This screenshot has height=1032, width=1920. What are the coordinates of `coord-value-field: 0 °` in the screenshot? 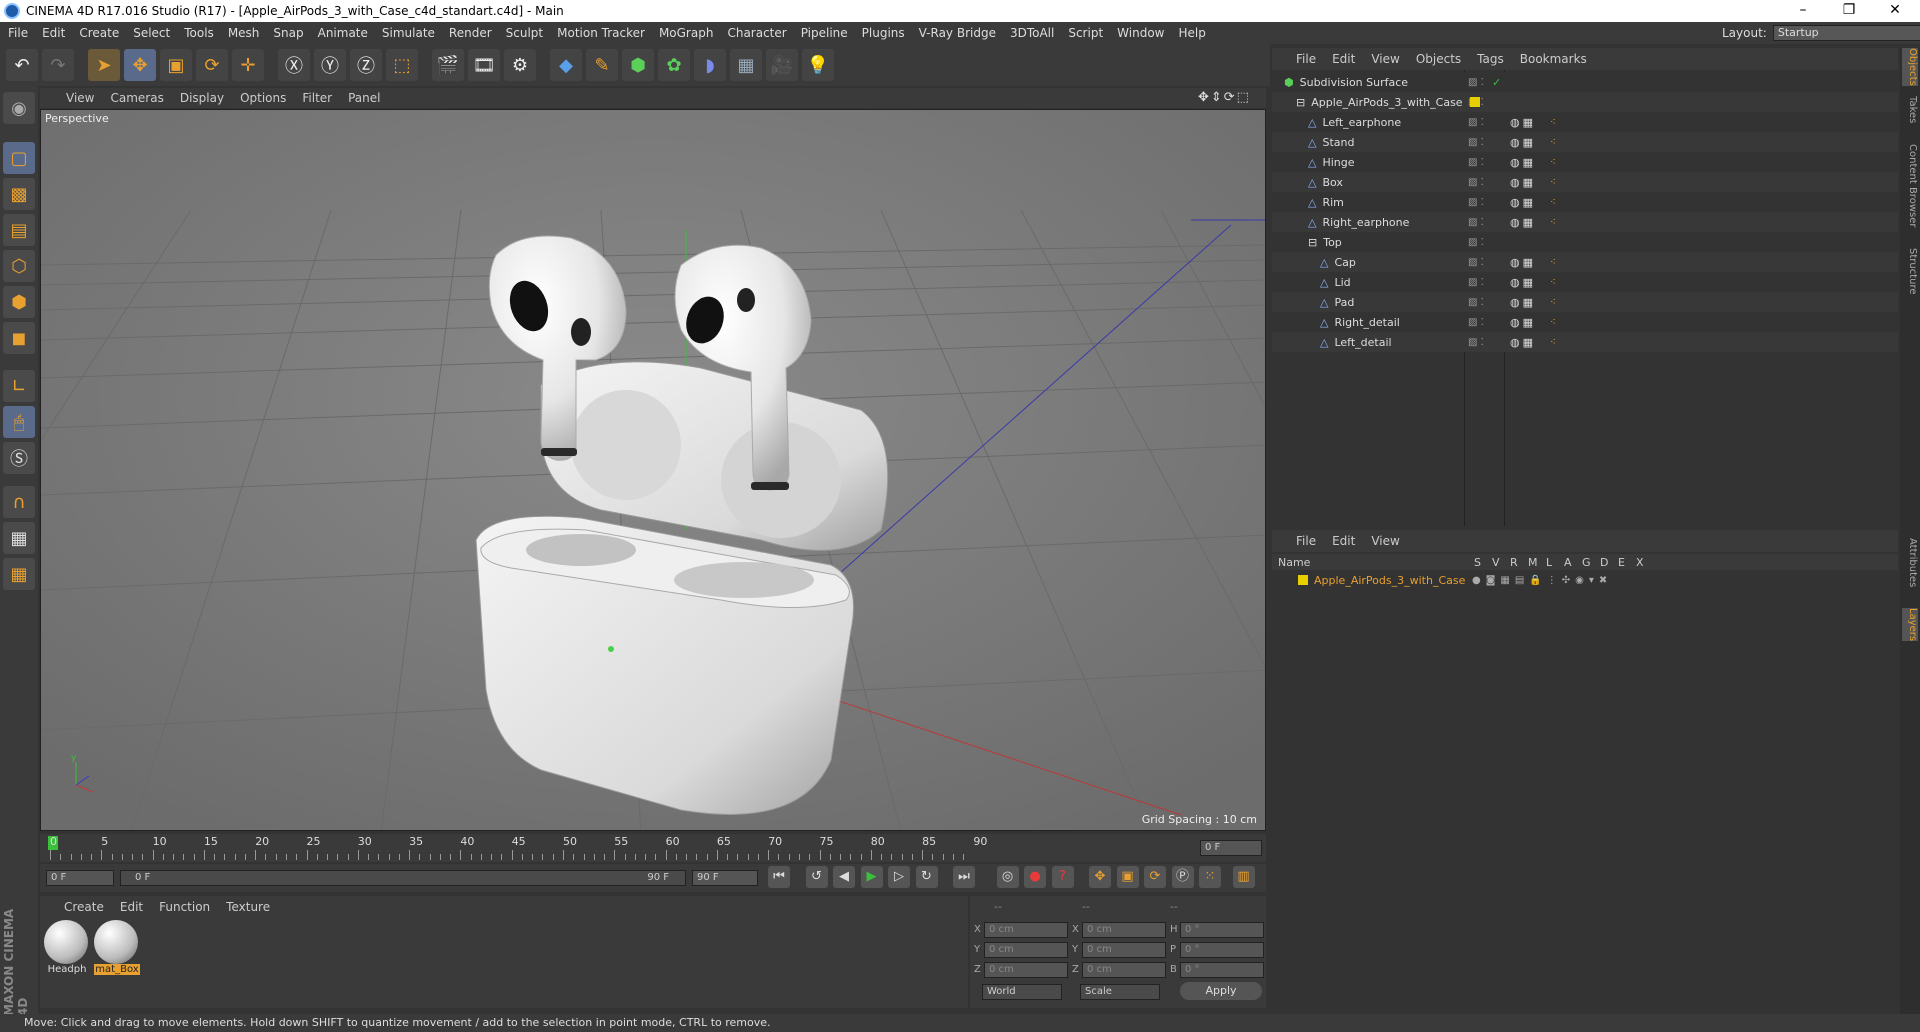 It's located at (1222, 950).